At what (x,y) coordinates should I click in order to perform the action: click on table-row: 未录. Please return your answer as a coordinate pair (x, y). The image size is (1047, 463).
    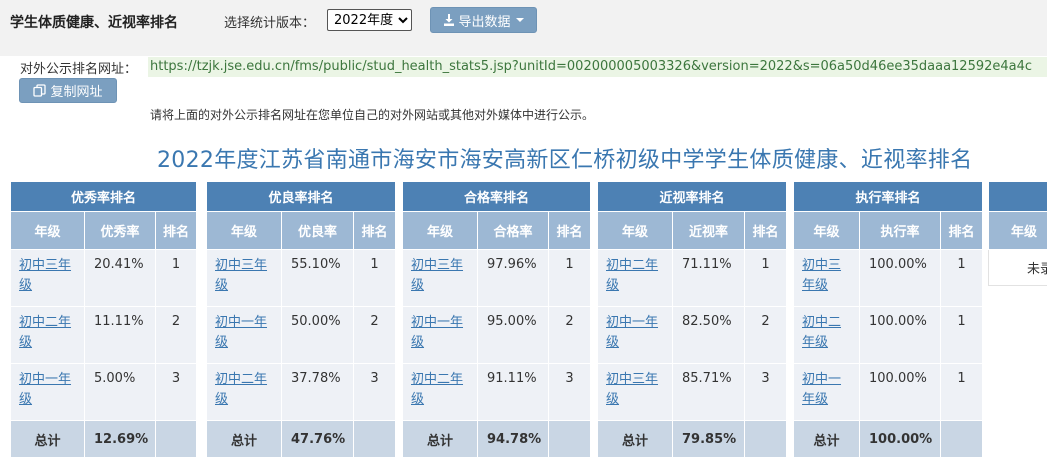
    Looking at the image, I should click on (1017, 267).